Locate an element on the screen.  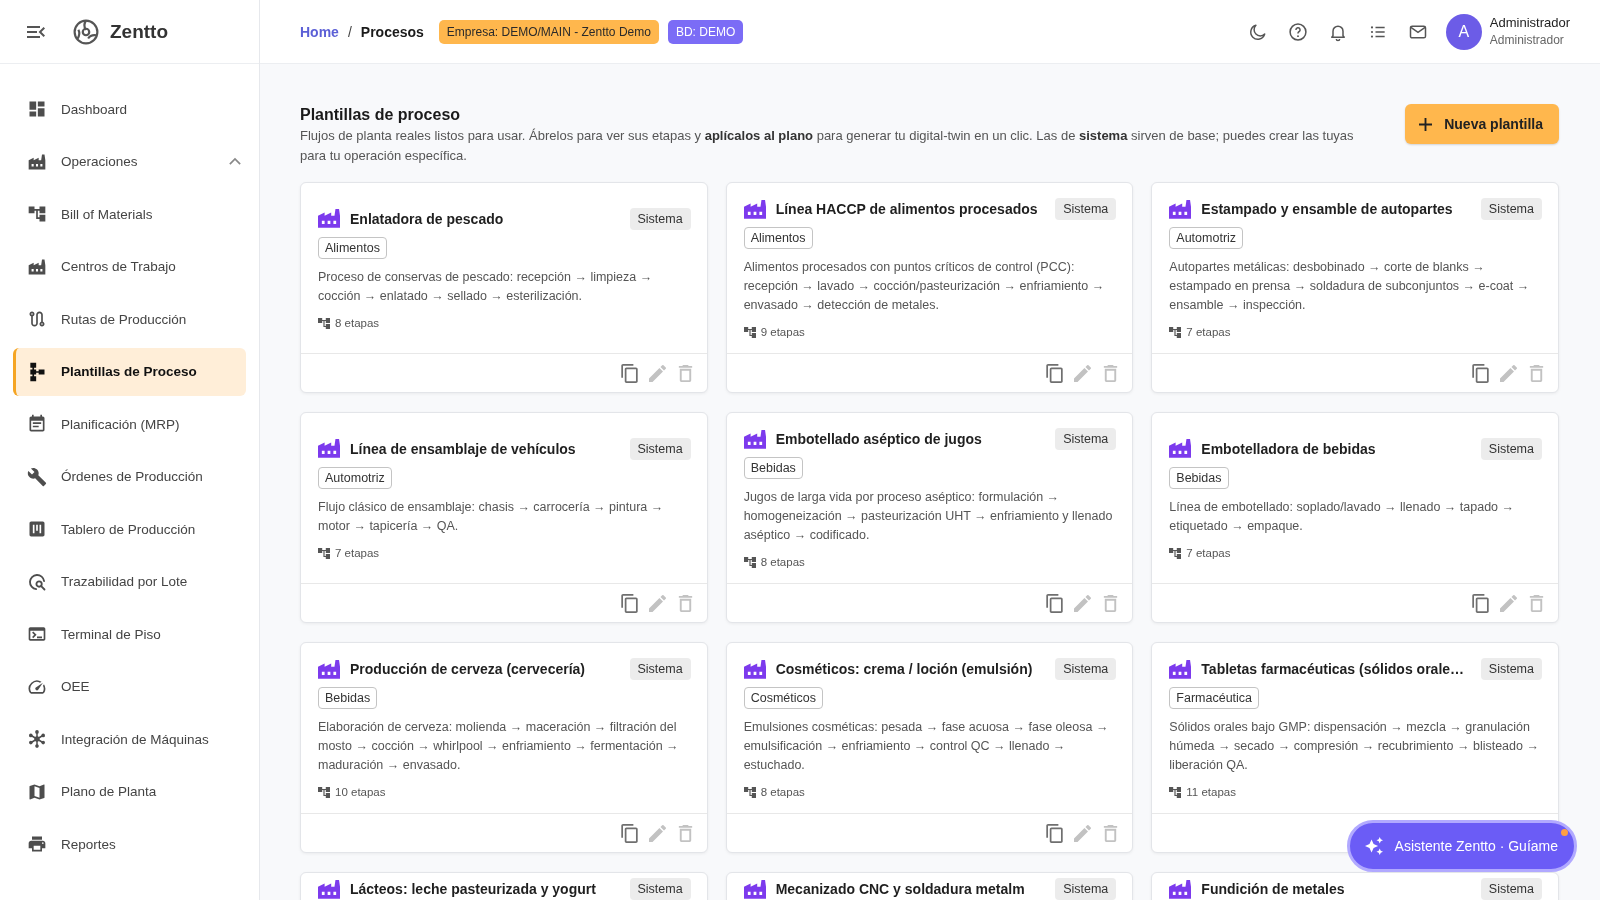
template-card: Embotellado aséptico de jugos Sistema Bebidas Jugos de larga vida por proceso aséptico: formulación → homogeneización → pasteurización UHT → enfriamiento y llenado aséptico → codificado. 8 etapas is located at coordinates (929, 517).